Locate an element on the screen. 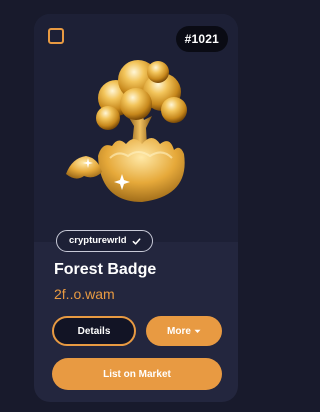 This screenshot has width=320, height=412. nft-title: Forest Badge is located at coordinates (105, 269).